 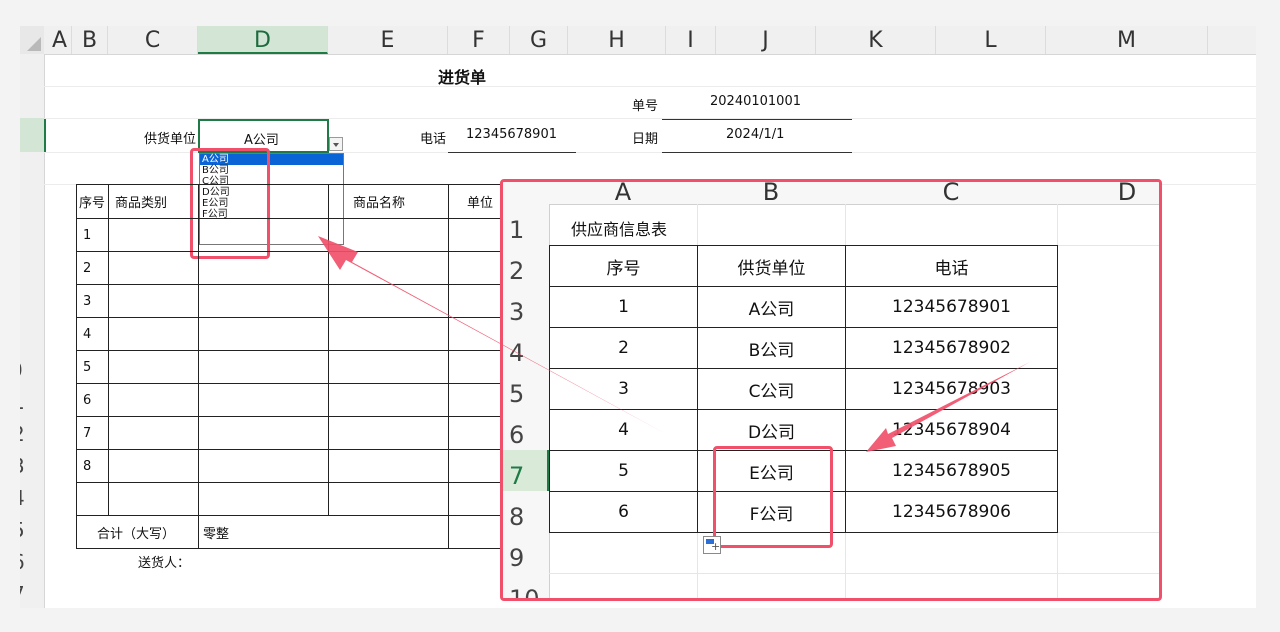 What do you see at coordinates (293, 301) in the screenshot?
I see `table-row: 3` at bounding box center [293, 301].